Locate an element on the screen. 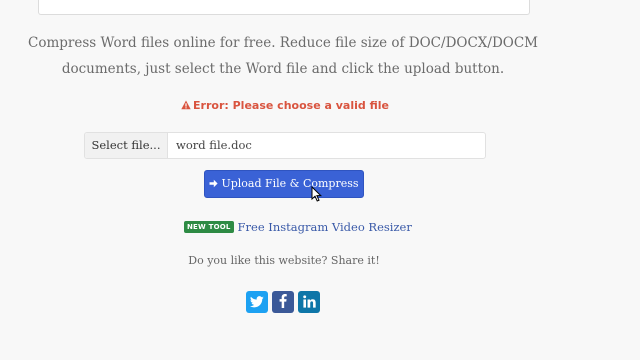 Image resolution: width=640 pixels, height=360 pixels. arrow-right-icon is located at coordinates (214, 185).